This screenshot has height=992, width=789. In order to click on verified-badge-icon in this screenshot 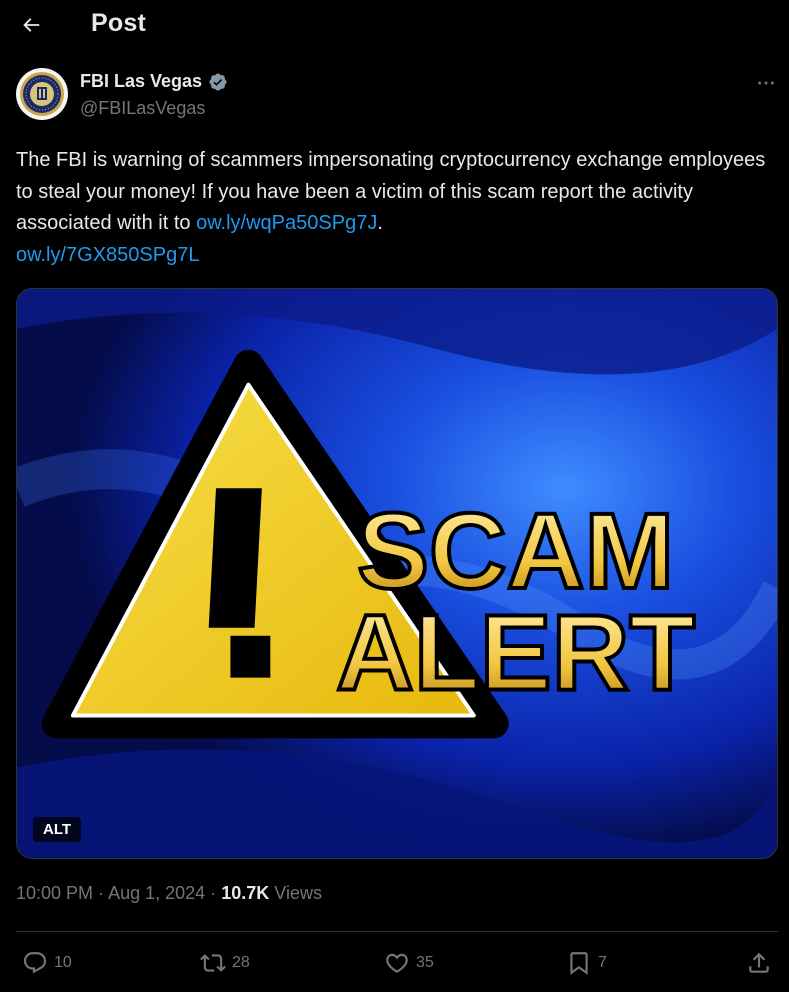, I will do `click(218, 81)`.